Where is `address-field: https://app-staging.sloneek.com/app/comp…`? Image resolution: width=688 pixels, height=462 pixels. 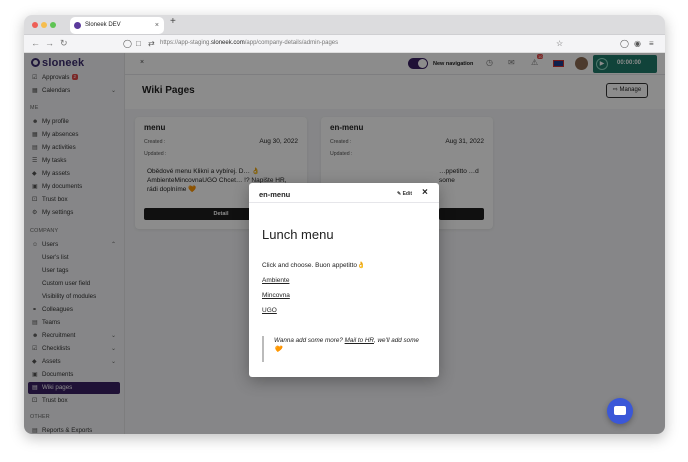
address-field: https://app-staging.sloneek.com/app/comp… is located at coordinates (249, 43).